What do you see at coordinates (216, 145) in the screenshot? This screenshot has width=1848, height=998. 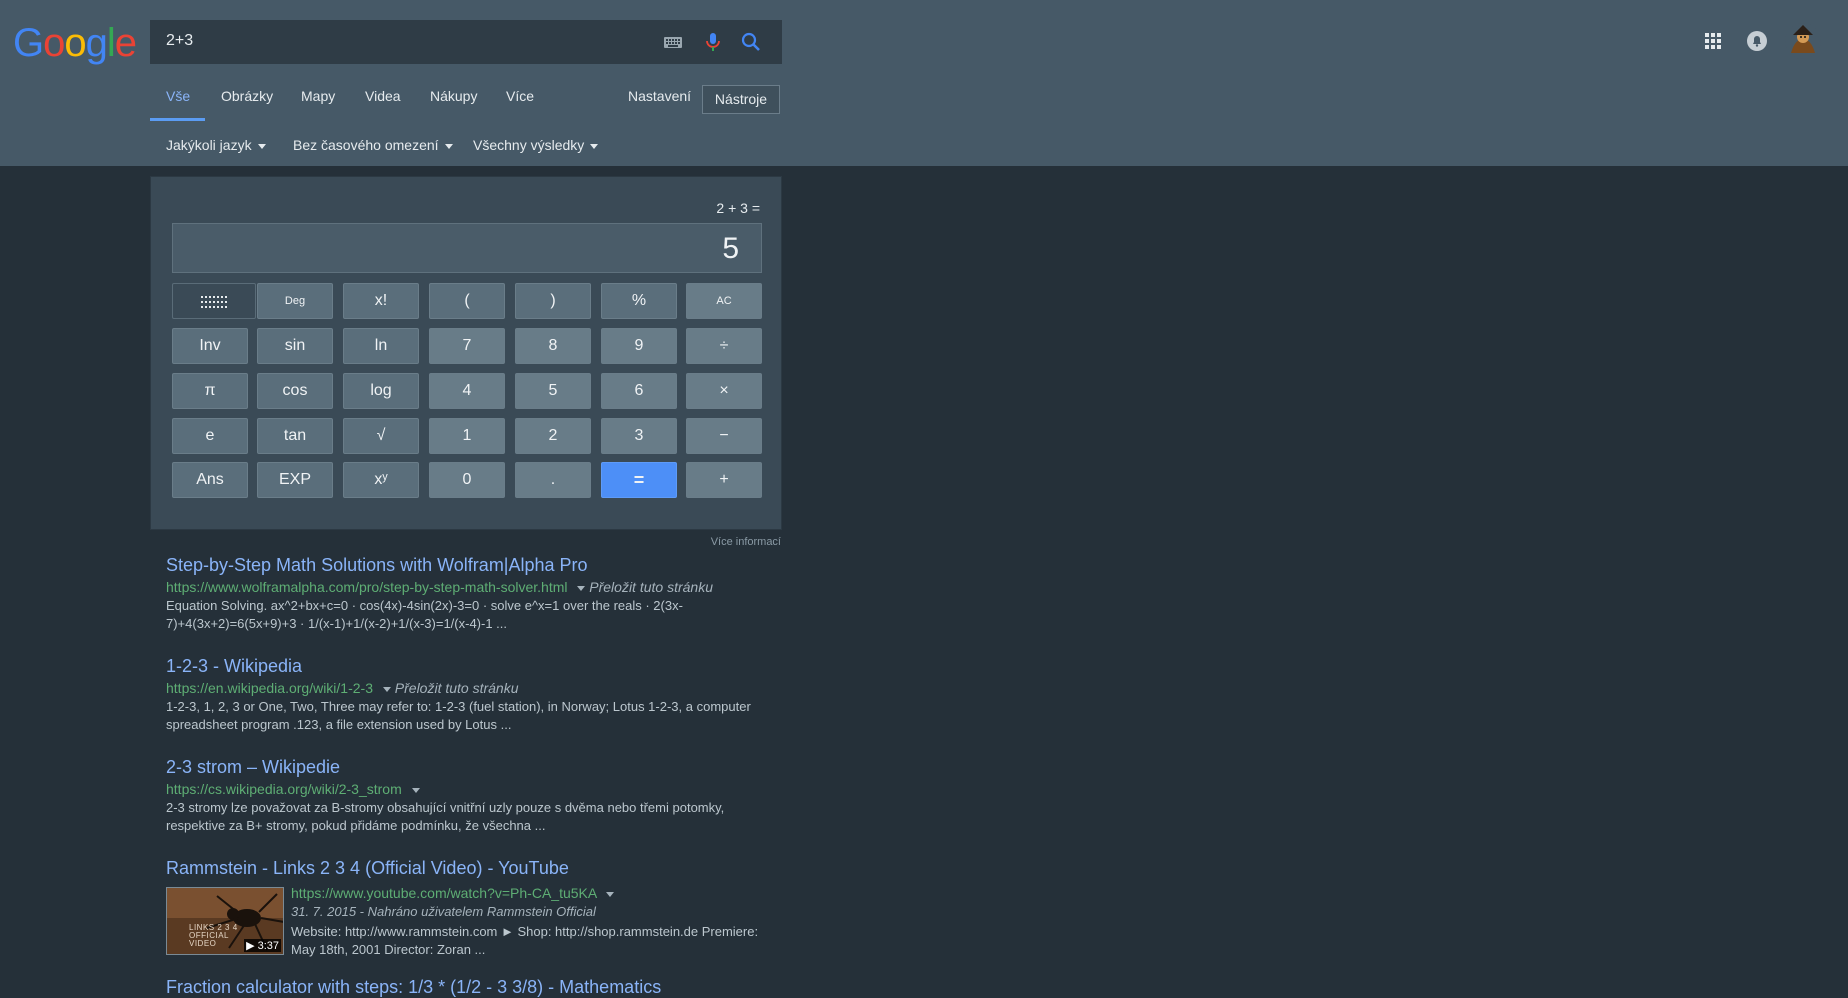 I see `filter-language: Jakýkoli jazyk` at bounding box center [216, 145].